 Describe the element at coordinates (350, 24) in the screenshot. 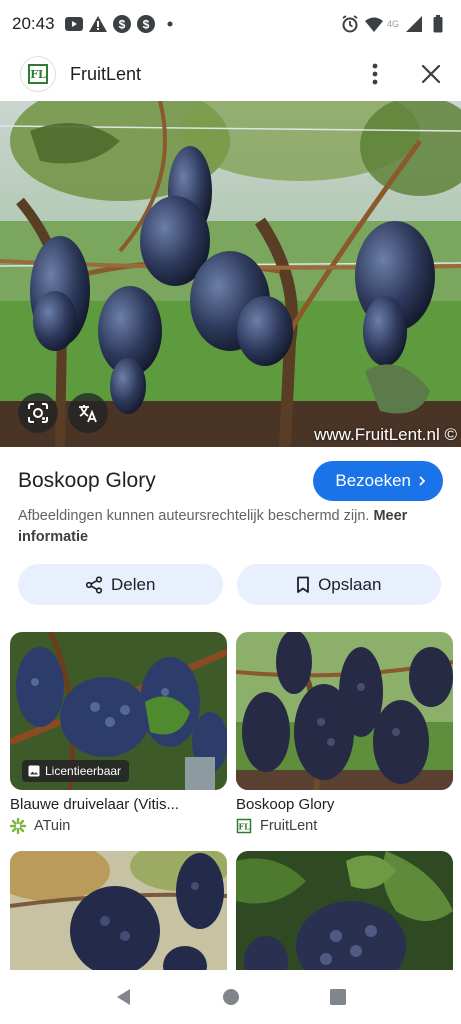

I see `alarm-icon` at that location.